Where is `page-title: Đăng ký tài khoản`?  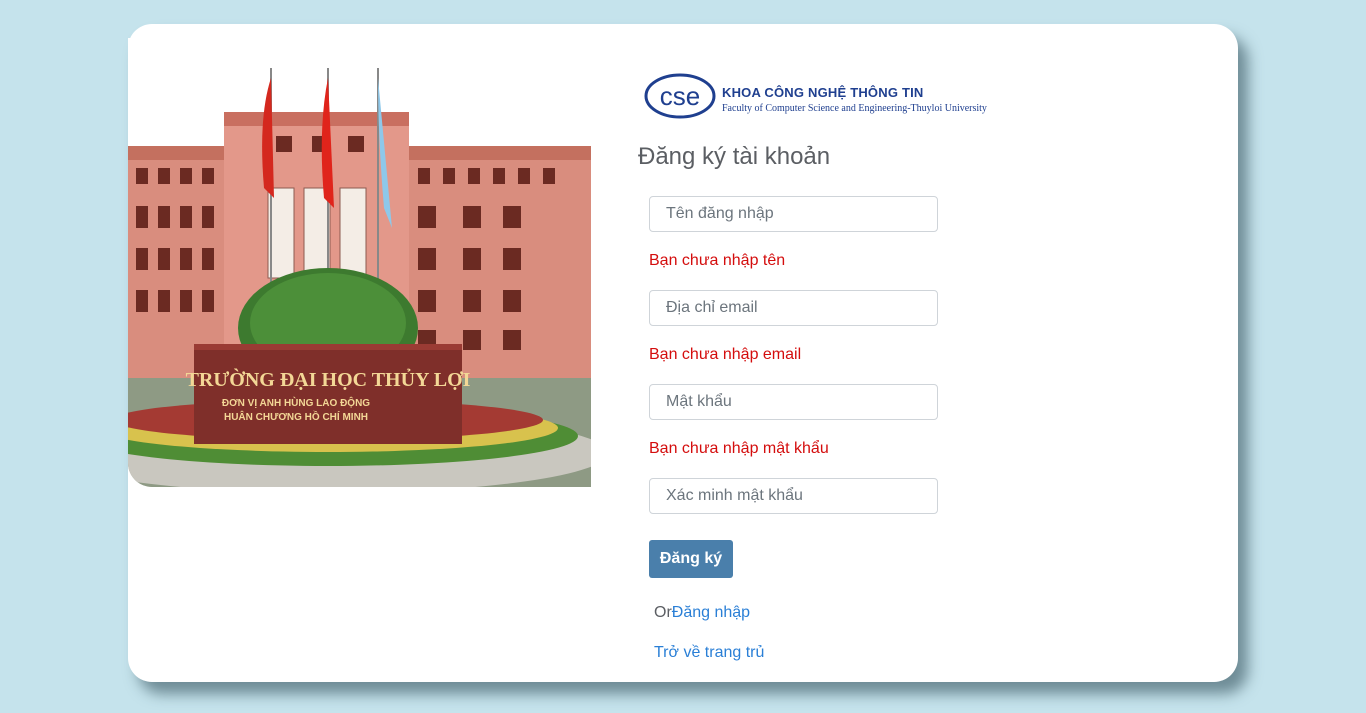 page-title: Đăng ký tài khoản is located at coordinates (734, 156).